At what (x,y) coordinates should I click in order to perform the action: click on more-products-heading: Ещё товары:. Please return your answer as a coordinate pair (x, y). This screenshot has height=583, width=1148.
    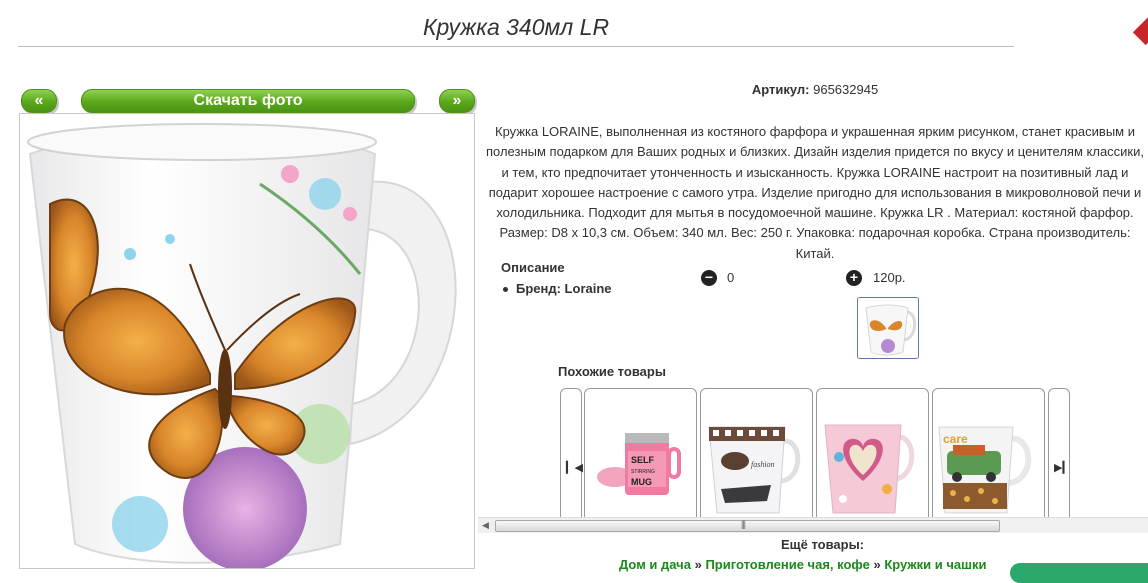
    Looking at the image, I should click on (822, 544).